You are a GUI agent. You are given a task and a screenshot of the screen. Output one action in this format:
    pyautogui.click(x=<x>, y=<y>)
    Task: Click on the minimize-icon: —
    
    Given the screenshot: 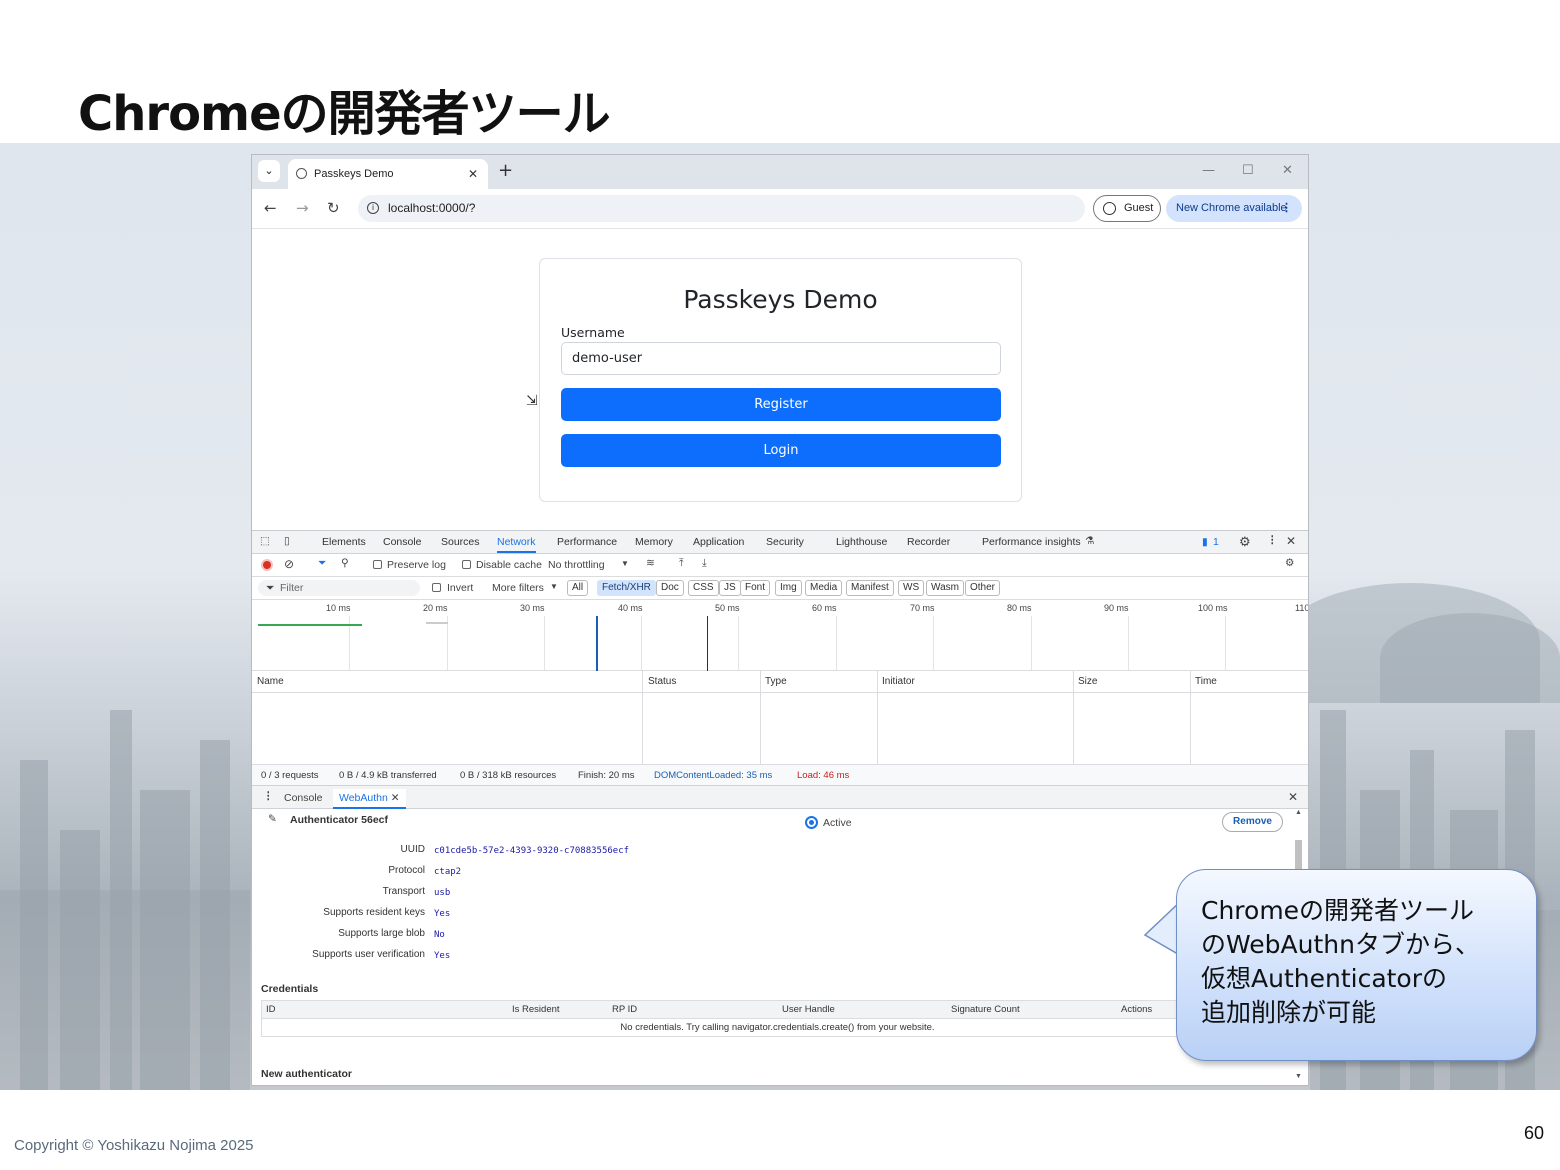 What is the action you would take?
    pyautogui.click(x=1208, y=170)
    